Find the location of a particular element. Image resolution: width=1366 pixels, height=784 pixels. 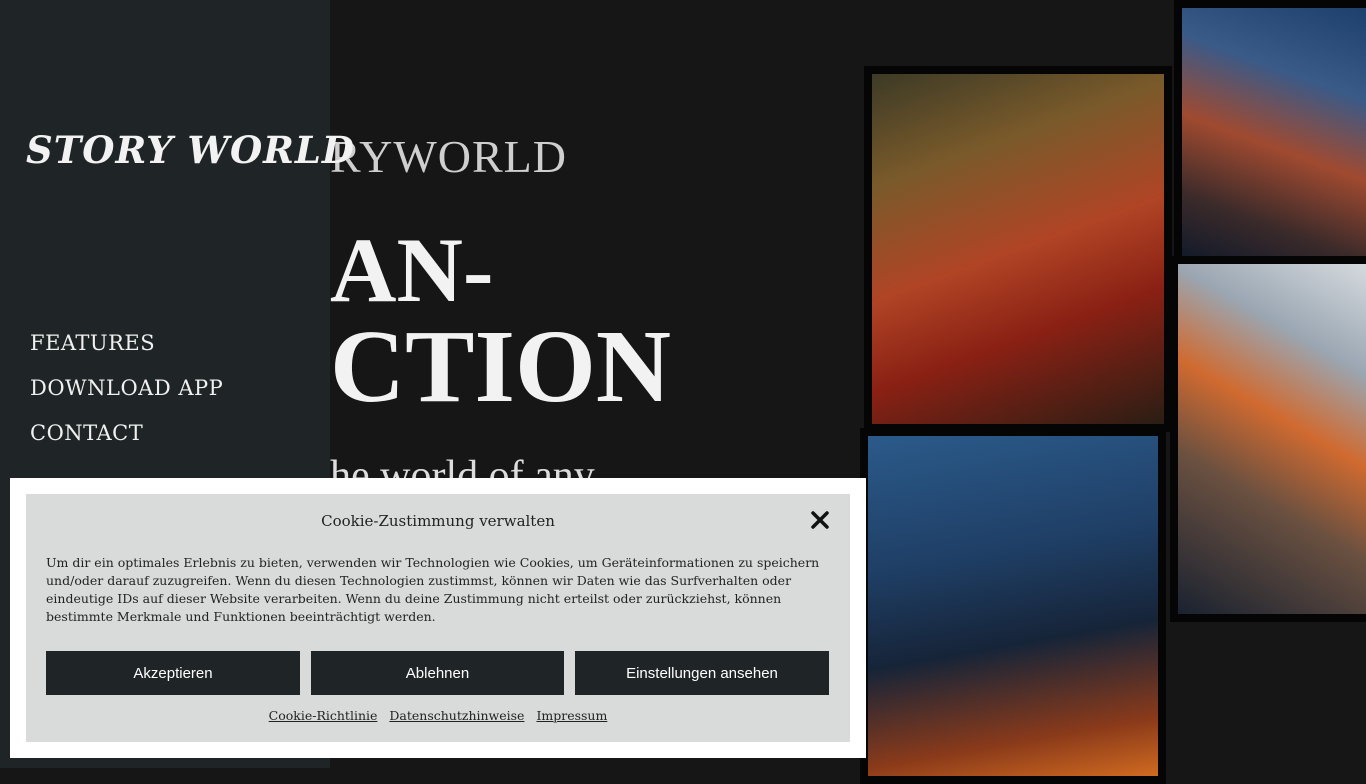

nav-item-contact: CONTACT is located at coordinates (126, 433).